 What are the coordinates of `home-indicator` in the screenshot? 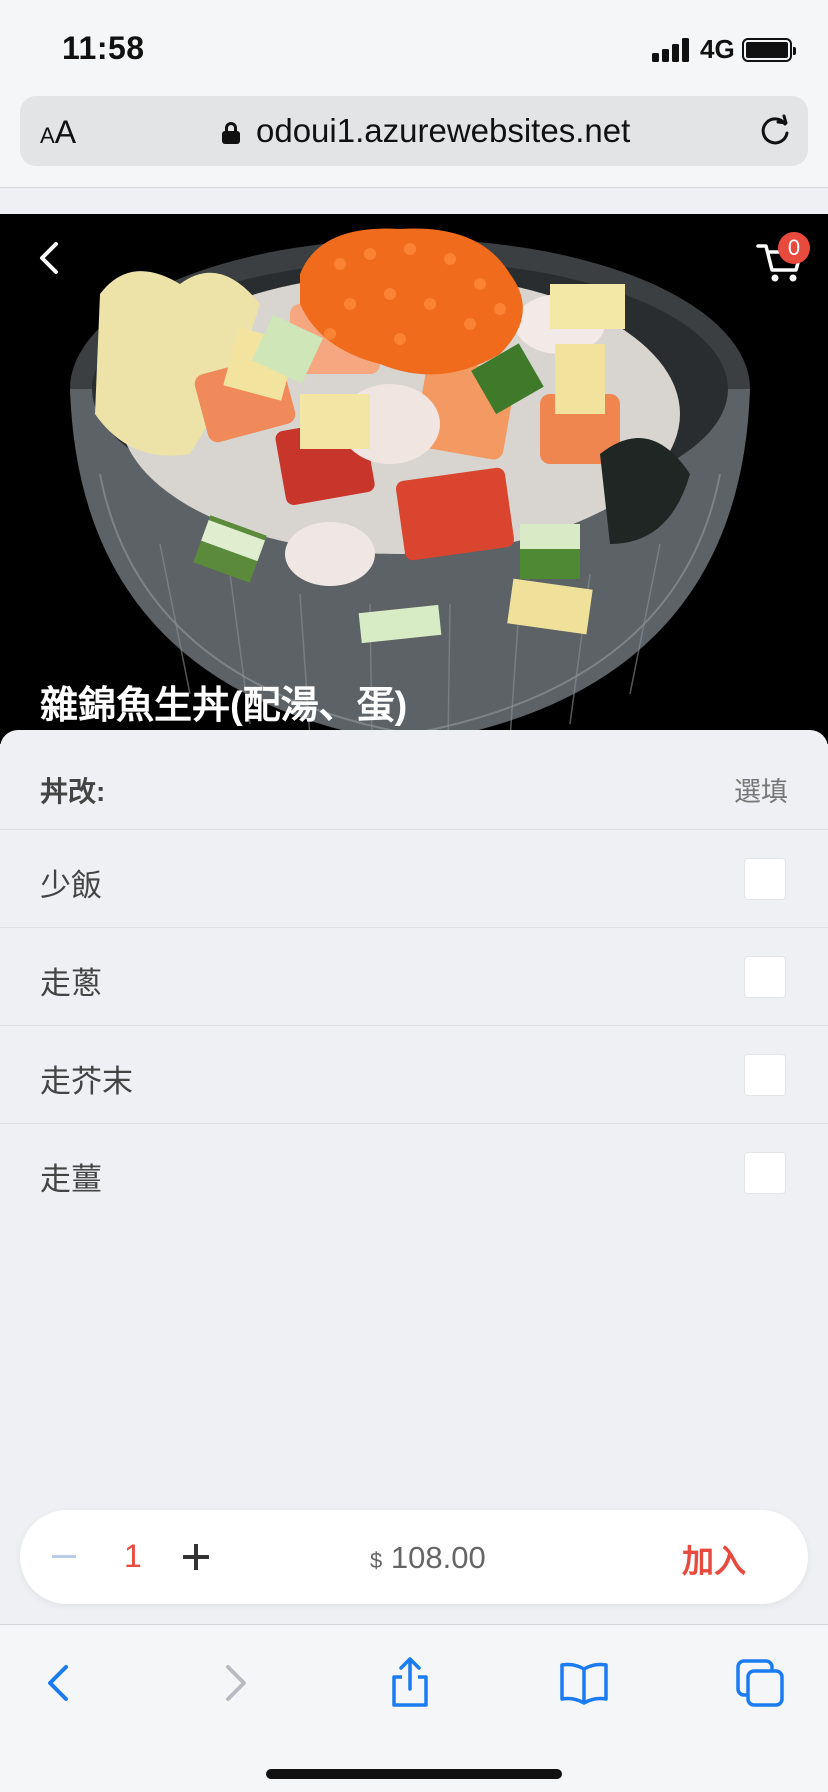 It's located at (414, 1774).